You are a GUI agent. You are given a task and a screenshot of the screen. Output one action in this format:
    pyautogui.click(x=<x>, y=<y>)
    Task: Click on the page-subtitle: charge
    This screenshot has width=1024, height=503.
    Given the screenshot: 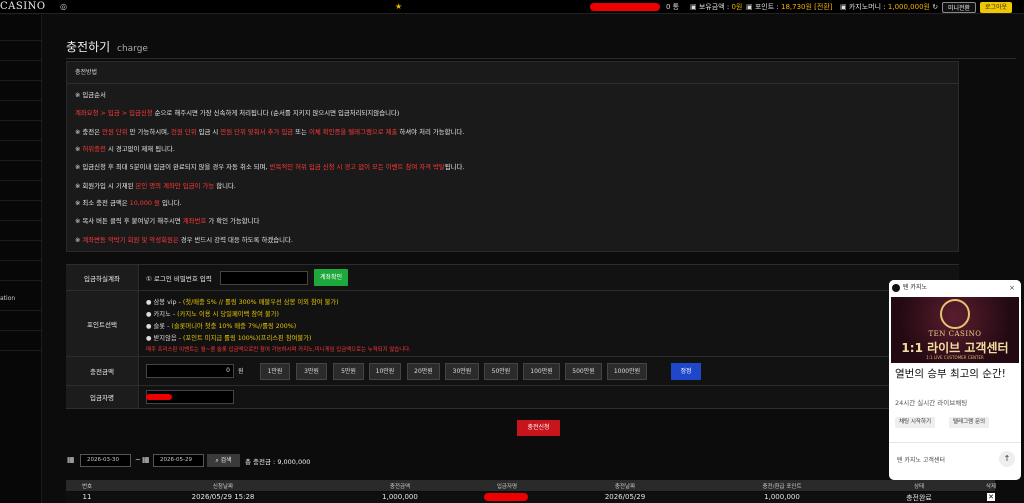 What is the action you would take?
    pyautogui.click(x=132, y=49)
    